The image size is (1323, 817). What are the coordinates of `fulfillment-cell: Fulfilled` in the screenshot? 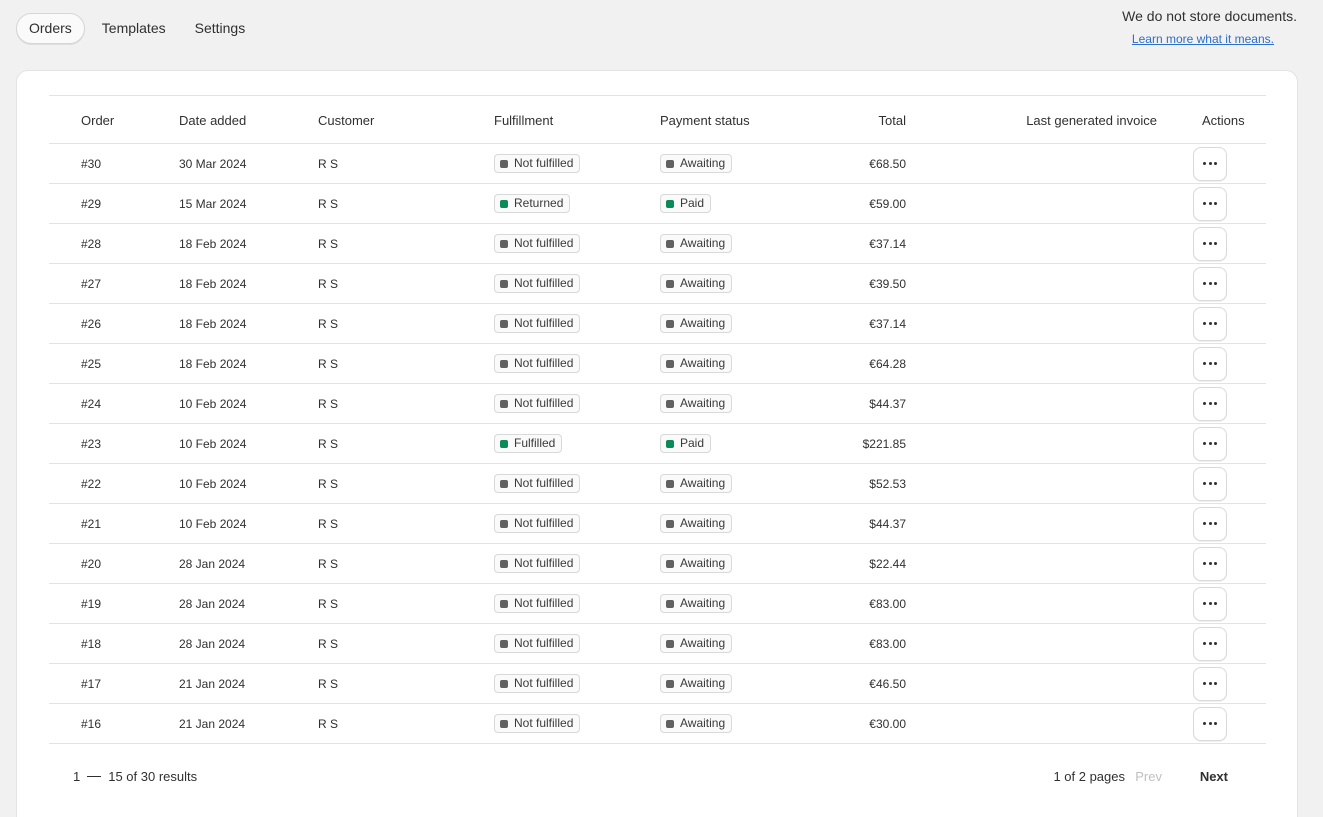 It's located at (577, 444).